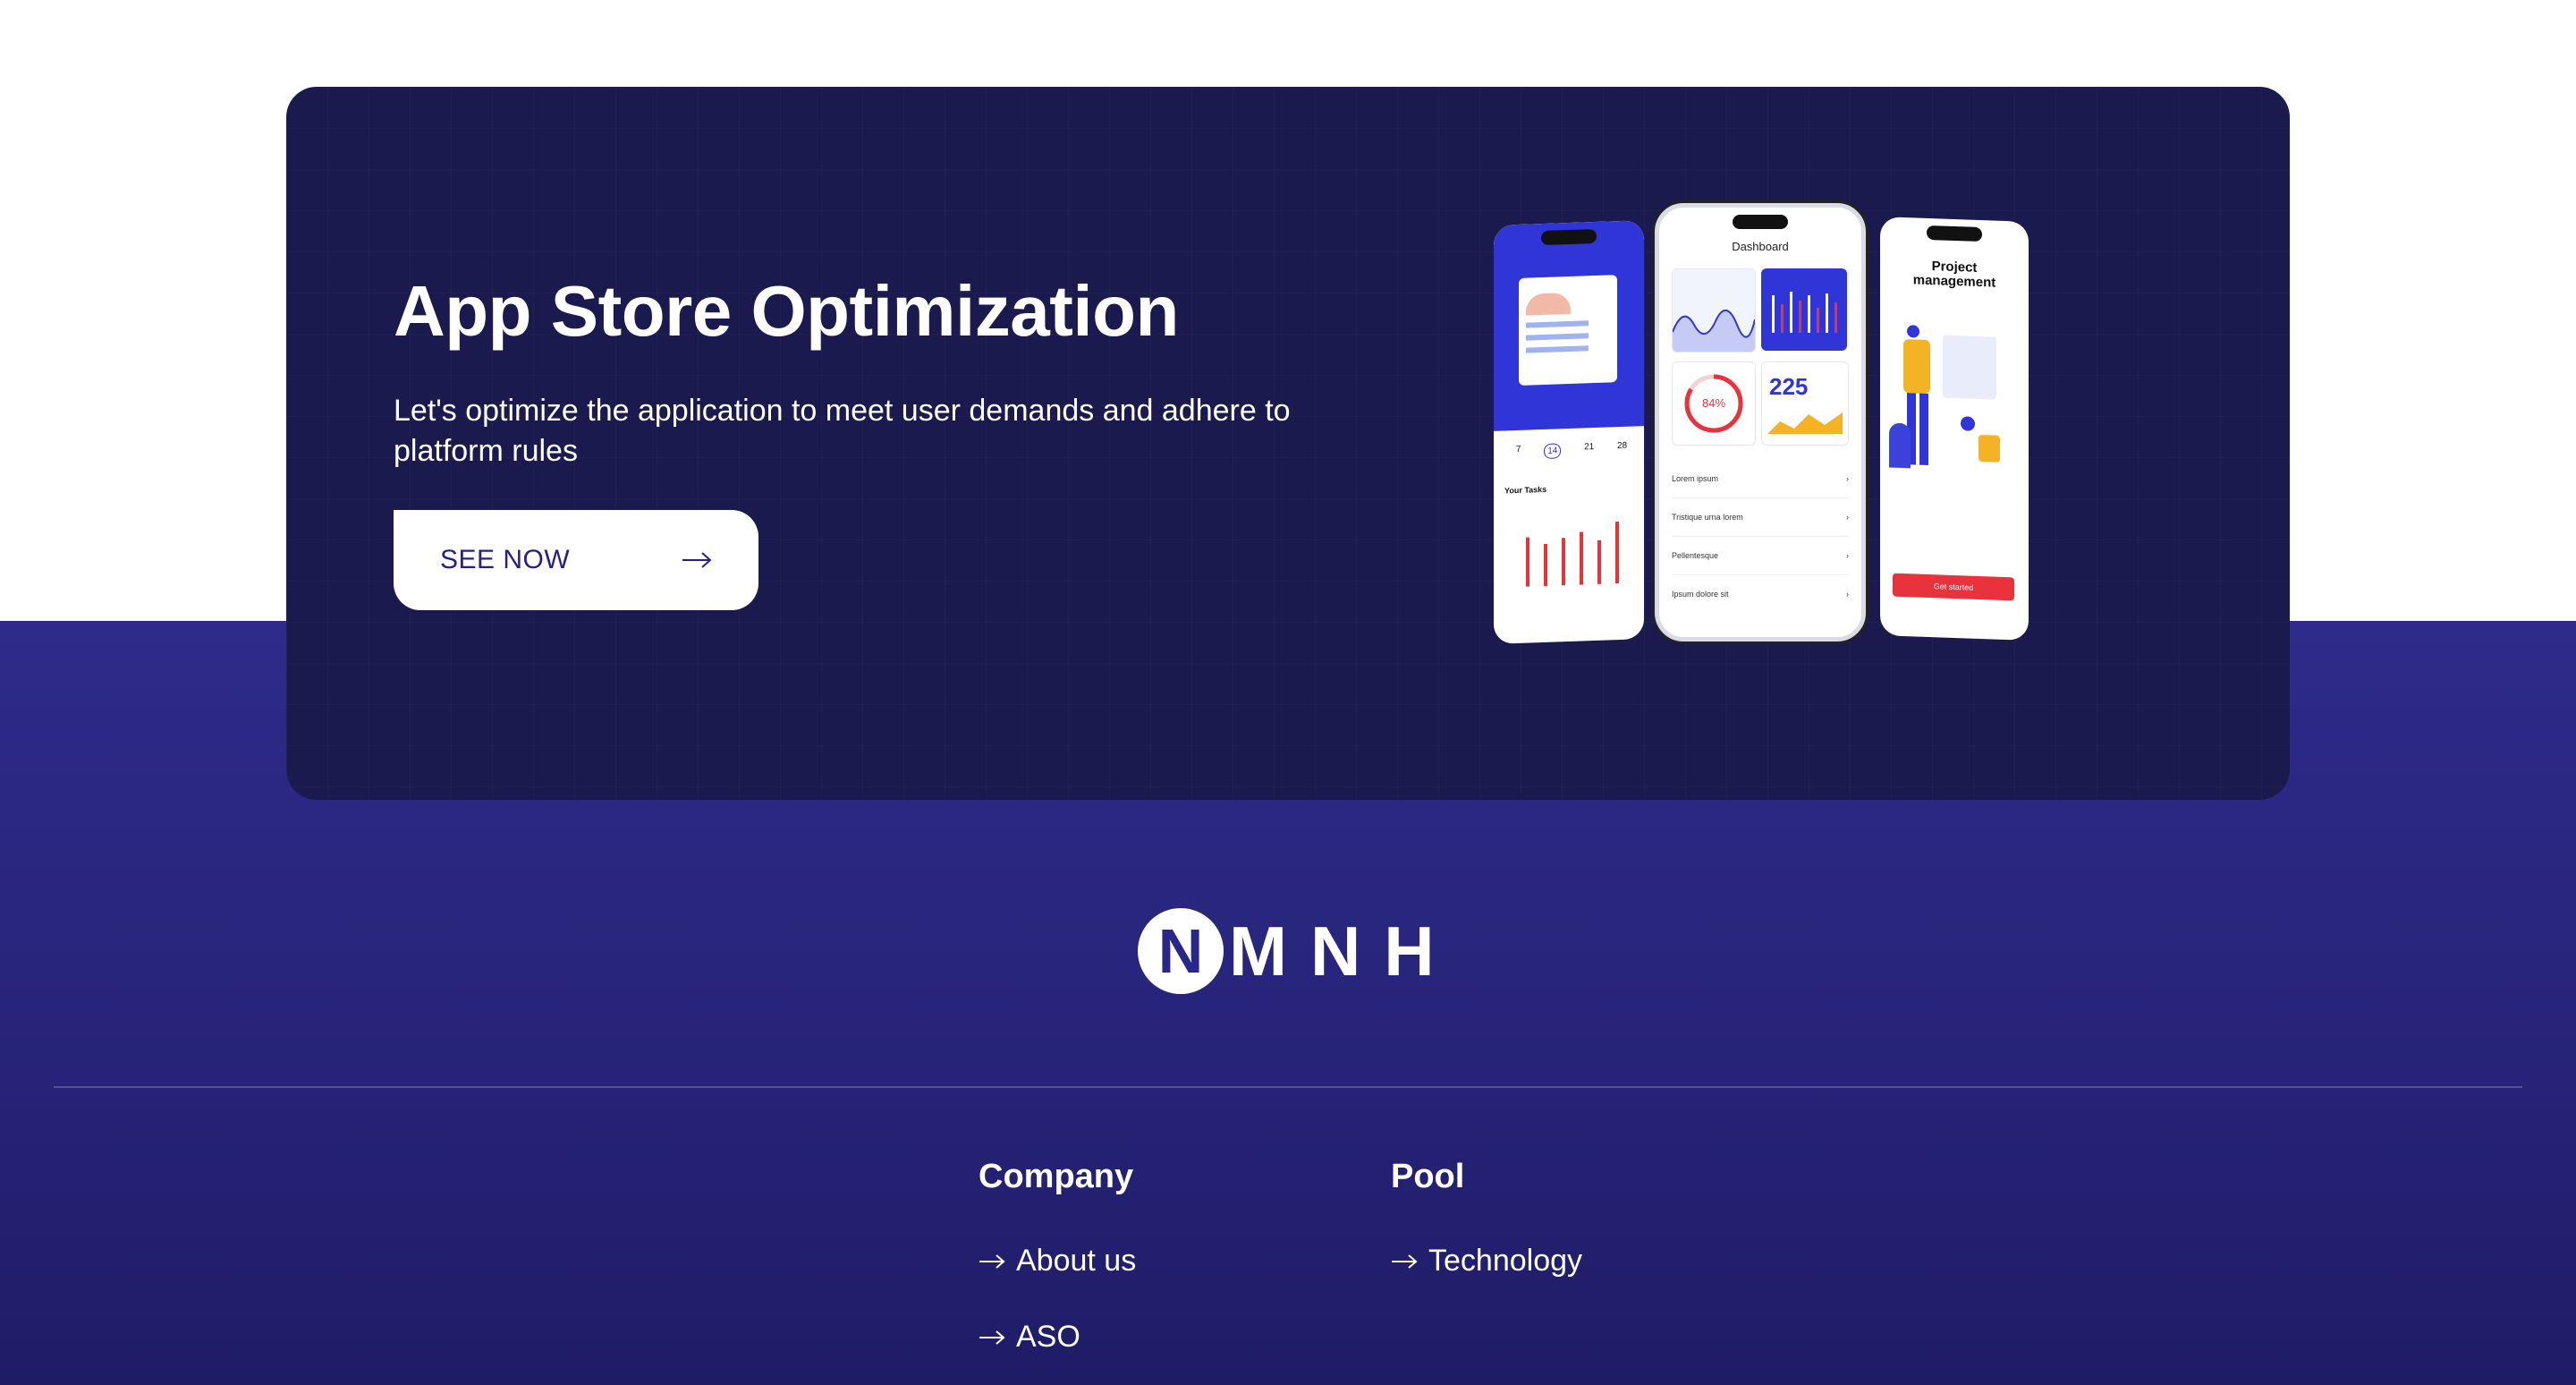  Describe the element at coordinates (1700, 594) in the screenshot. I see `dashboard-list-item: Ipsum dolore sit` at that location.